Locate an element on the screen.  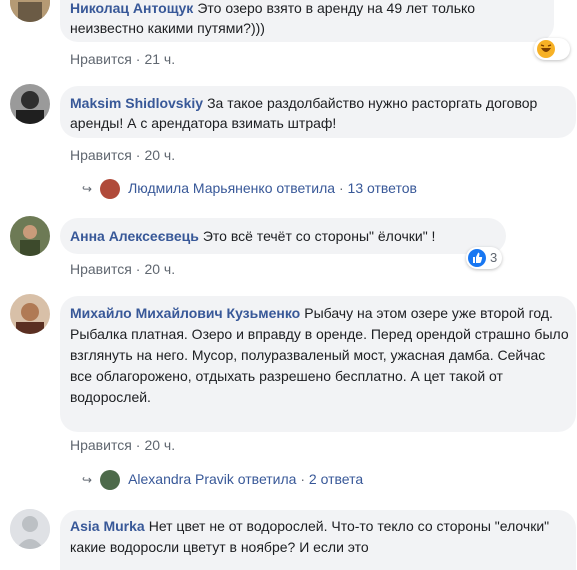
reaction-badge: 3 is located at coordinates (484, 258).